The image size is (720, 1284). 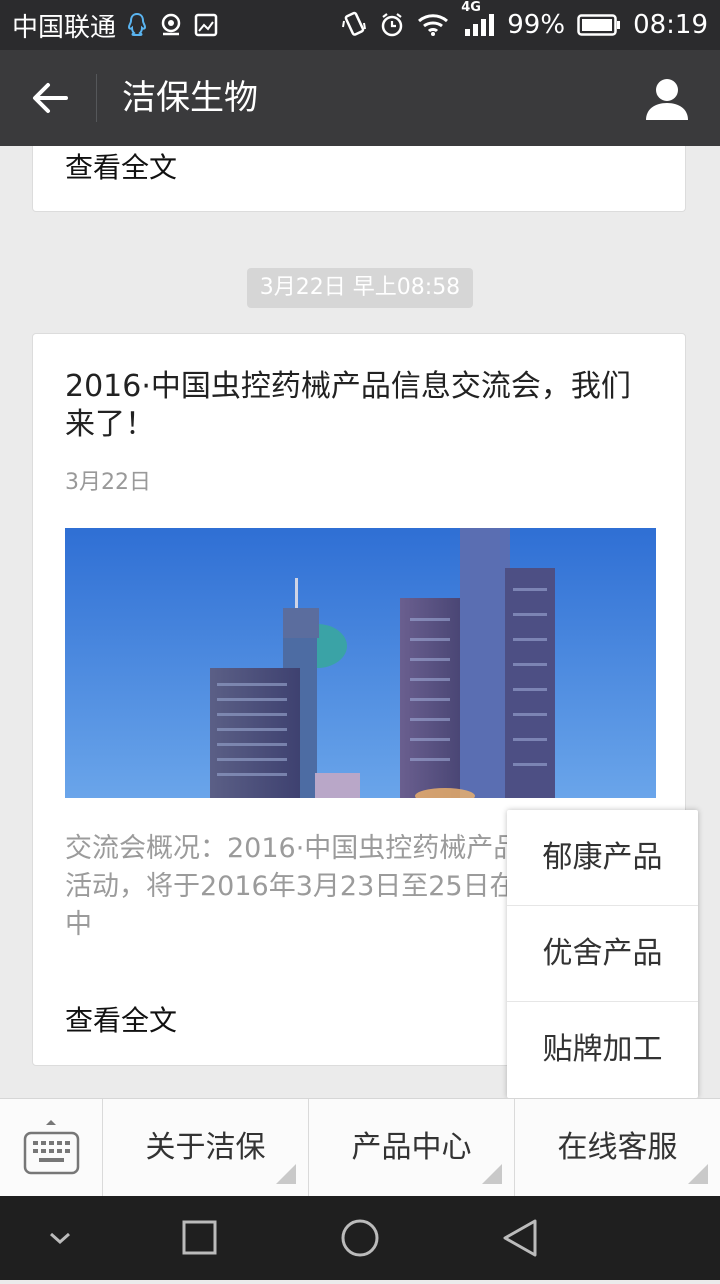 I want to click on menu-about-label: 关于洁保, so click(x=205, y=1147).